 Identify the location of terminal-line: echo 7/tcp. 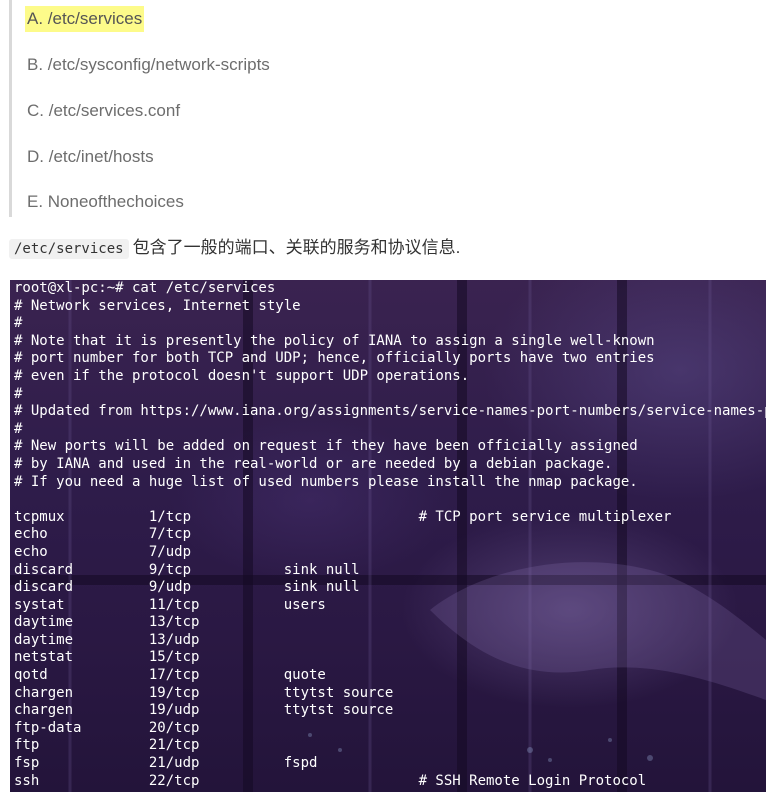
(103, 534).